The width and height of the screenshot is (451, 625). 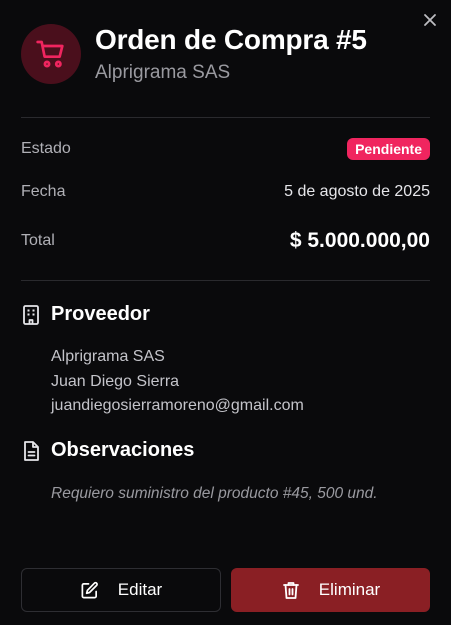 I want to click on delete-button: Eliminar, so click(x=330, y=590).